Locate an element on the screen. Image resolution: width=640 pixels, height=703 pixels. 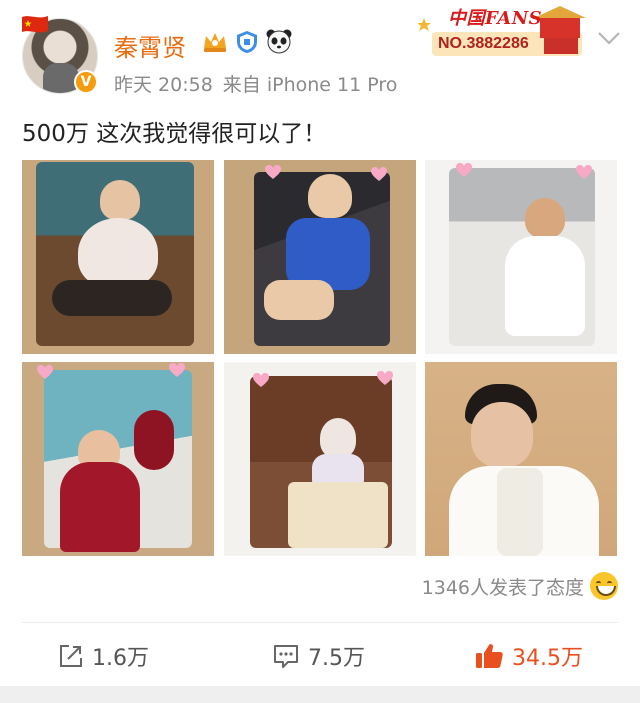
share-icon is located at coordinates (71, 656).